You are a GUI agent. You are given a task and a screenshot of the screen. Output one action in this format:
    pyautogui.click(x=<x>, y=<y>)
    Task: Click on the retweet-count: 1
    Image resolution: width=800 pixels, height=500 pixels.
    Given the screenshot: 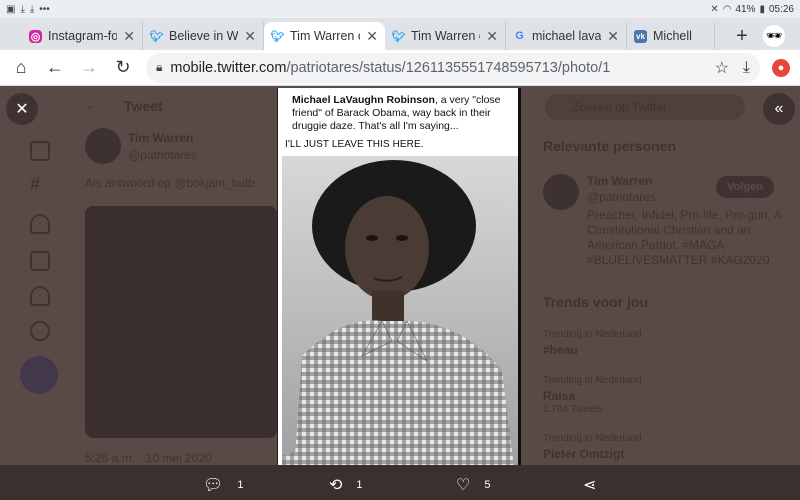 What is the action you would take?
    pyautogui.click(x=359, y=485)
    